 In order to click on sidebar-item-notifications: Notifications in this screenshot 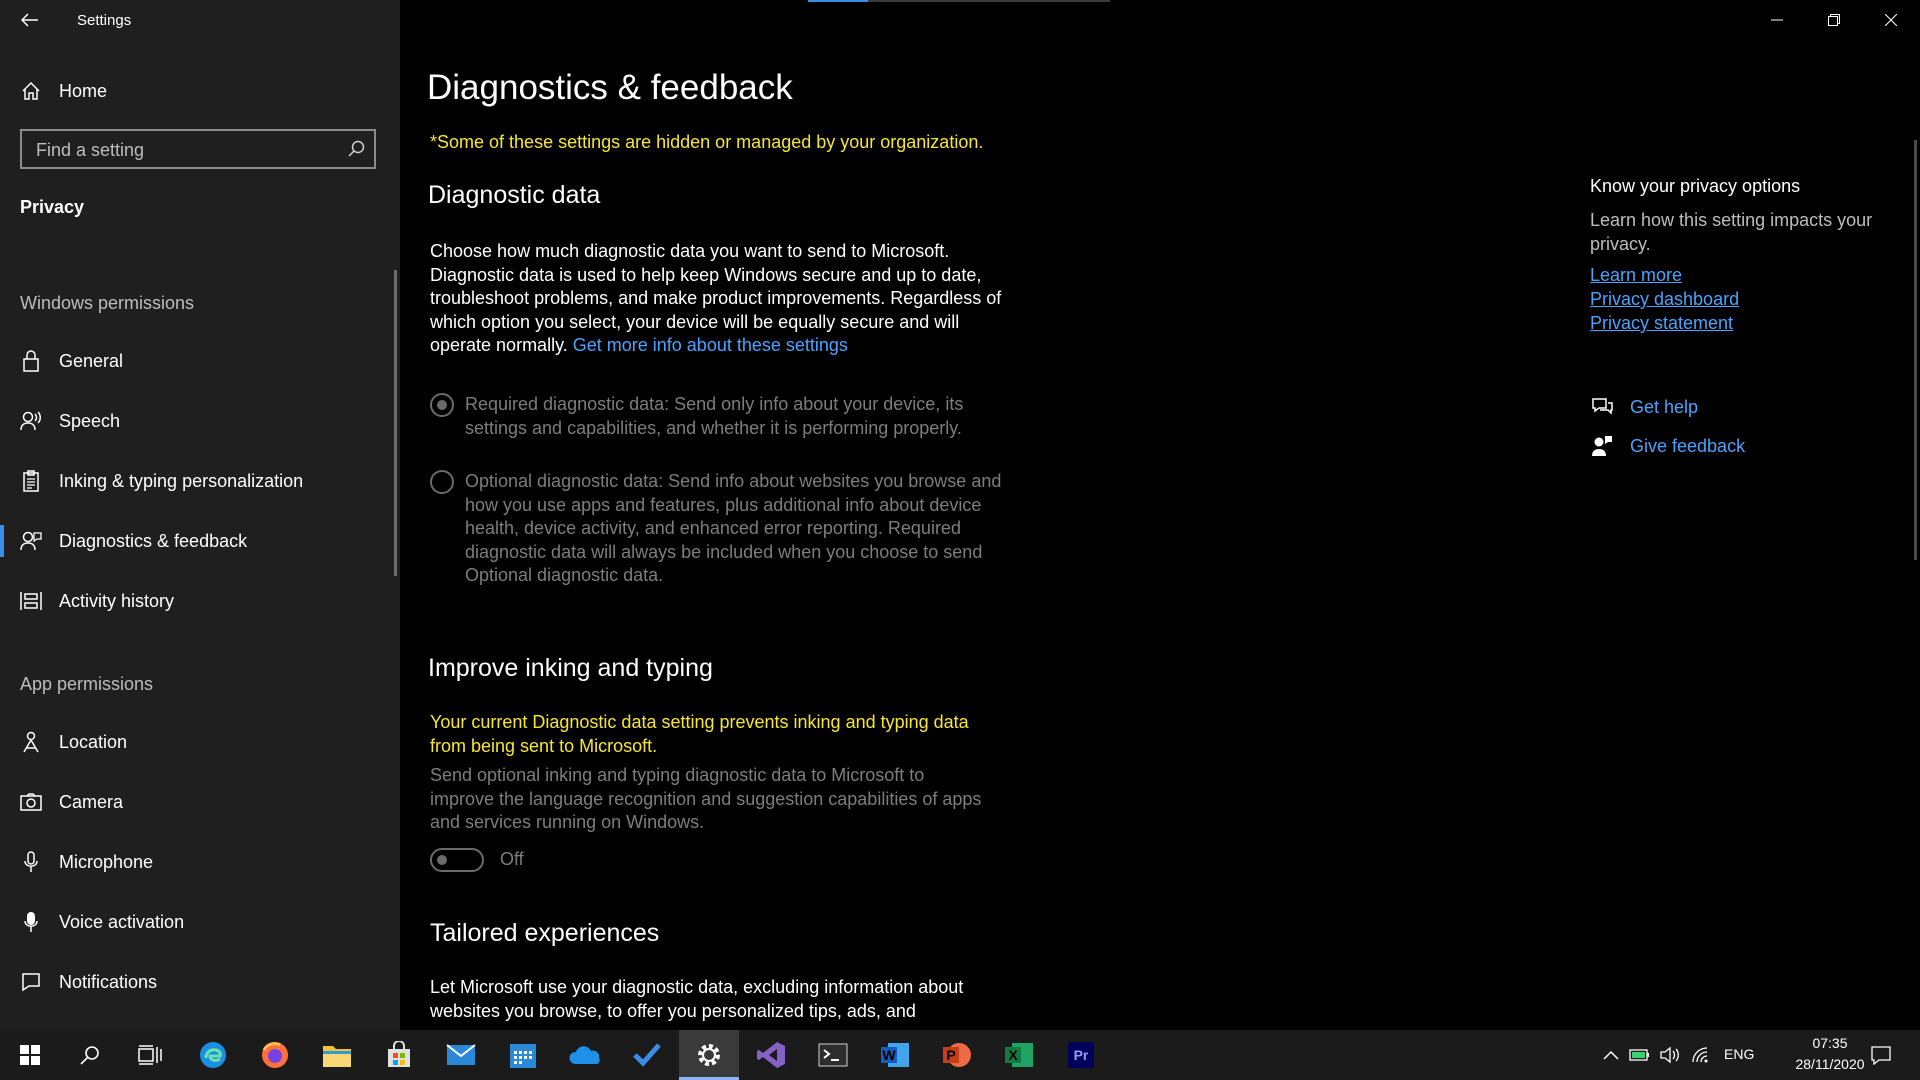, I will do `click(200, 982)`.